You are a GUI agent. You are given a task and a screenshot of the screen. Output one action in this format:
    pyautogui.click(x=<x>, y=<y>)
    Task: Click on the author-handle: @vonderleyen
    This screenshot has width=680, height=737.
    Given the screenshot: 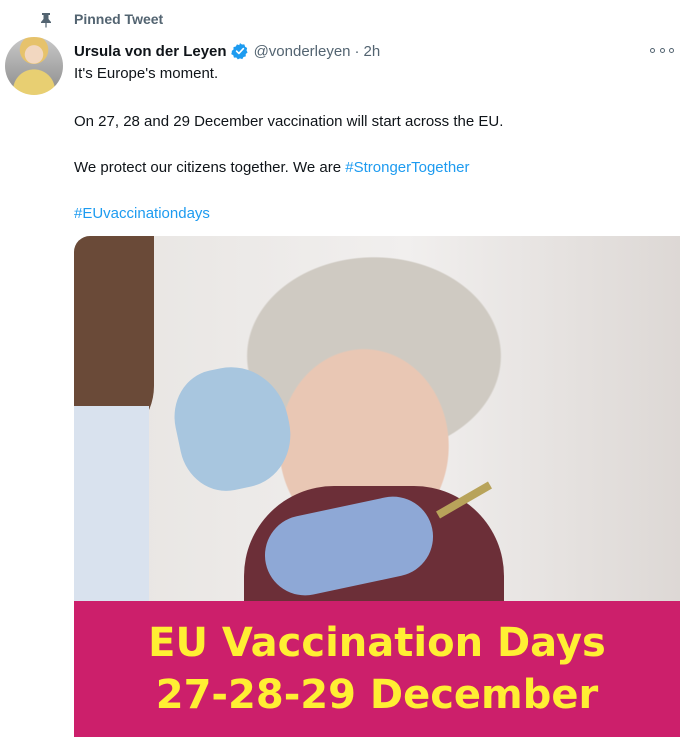 What is the action you would take?
    pyautogui.click(x=302, y=51)
    